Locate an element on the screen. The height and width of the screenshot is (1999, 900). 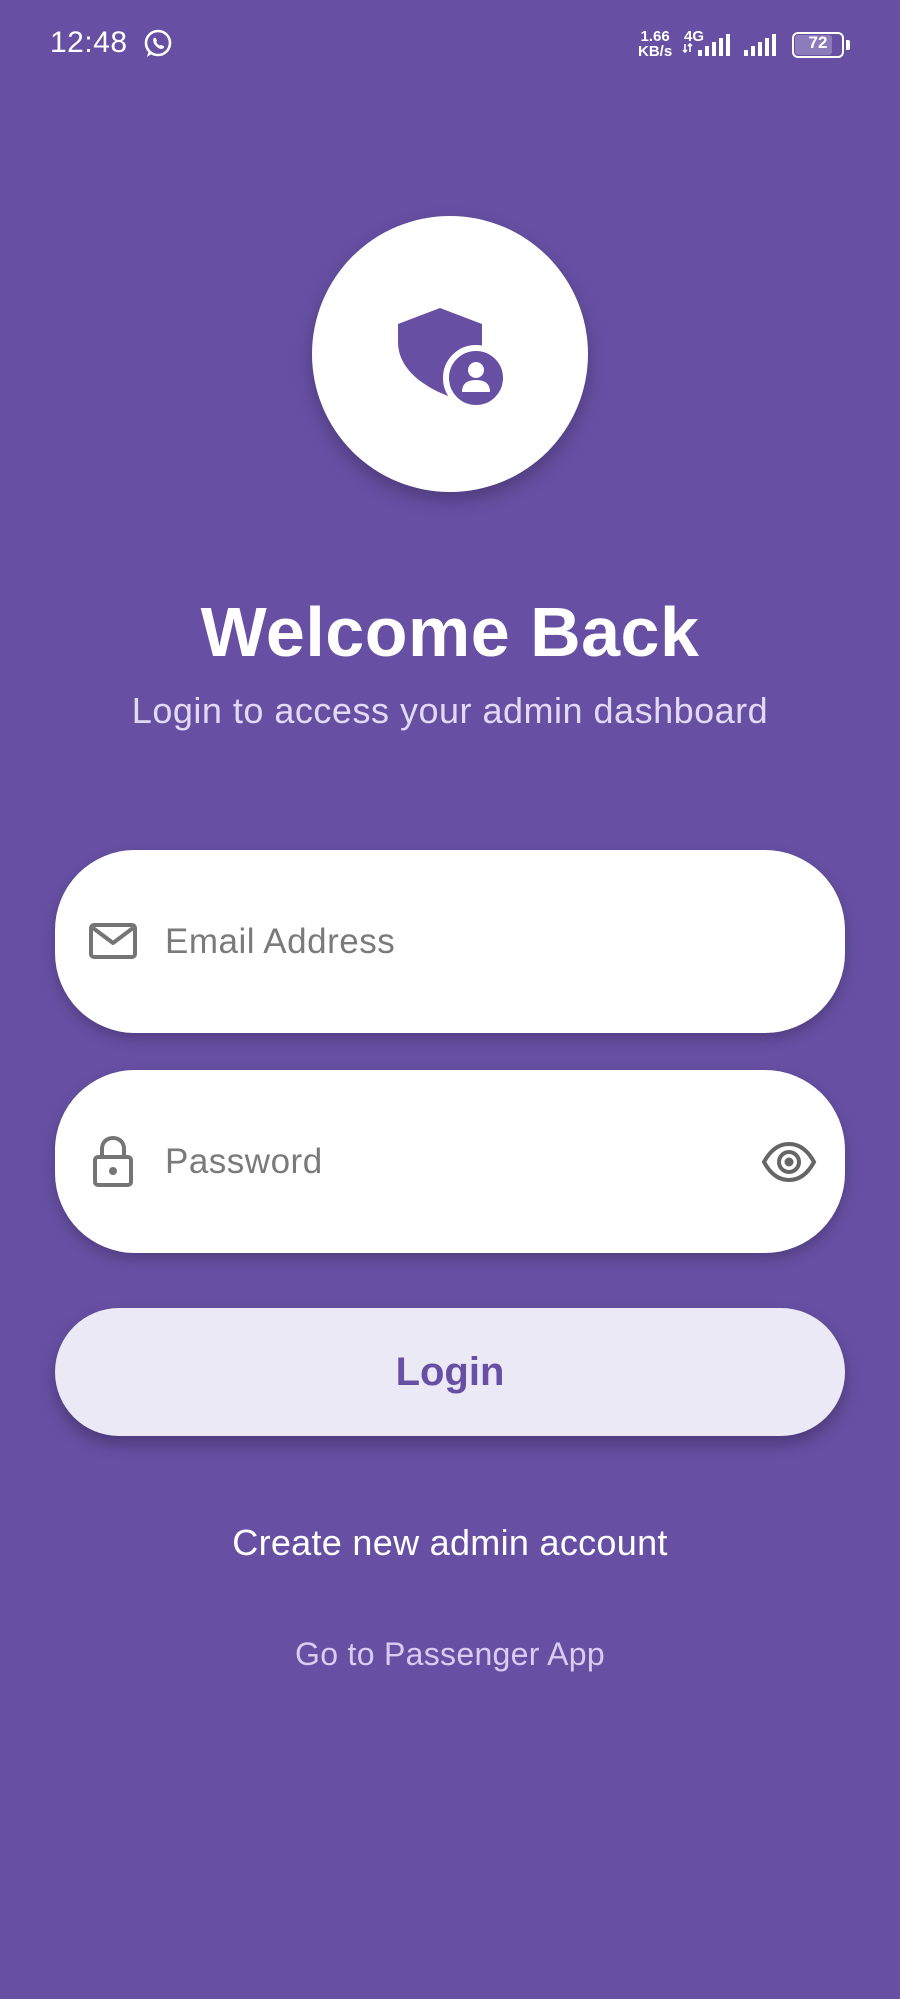
password-field is located at coordinates (450, 1161).